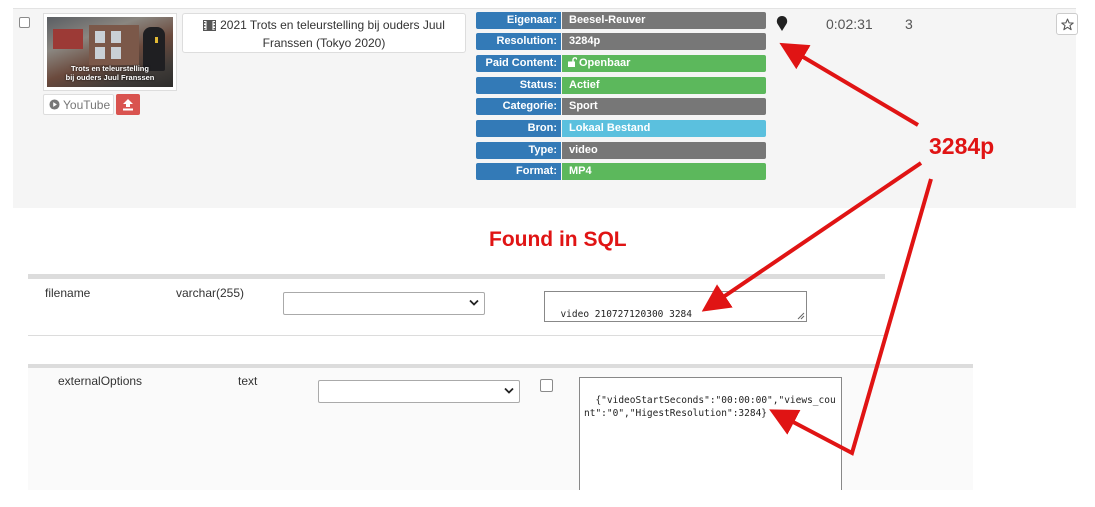 The height and width of the screenshot is (507, 1095). What do you see at coordinates (851, 317) in the screenshot?
I see `arrow-to-external-options` at bounding box center [851, 317].